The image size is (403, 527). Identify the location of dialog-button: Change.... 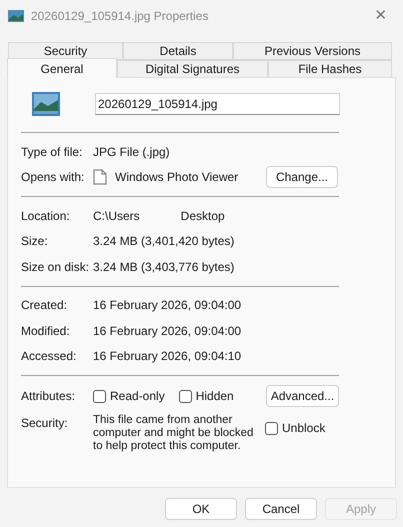
(302, 177).